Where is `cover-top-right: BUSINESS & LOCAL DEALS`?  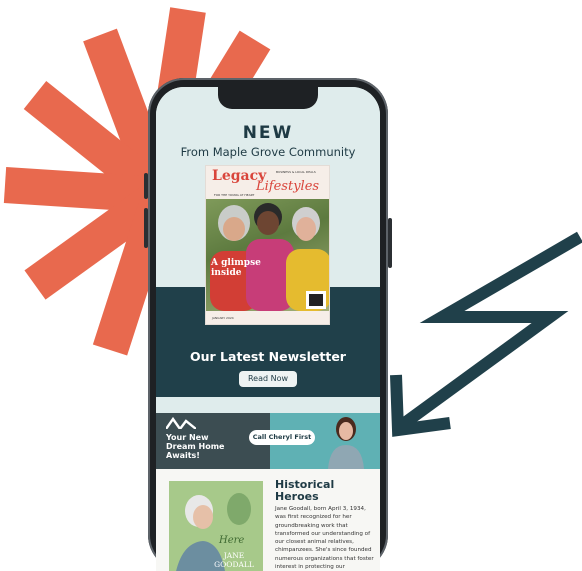
cover-top-right: BUSINESS & LOCAL DEALS is located at coordinates (296, 172).